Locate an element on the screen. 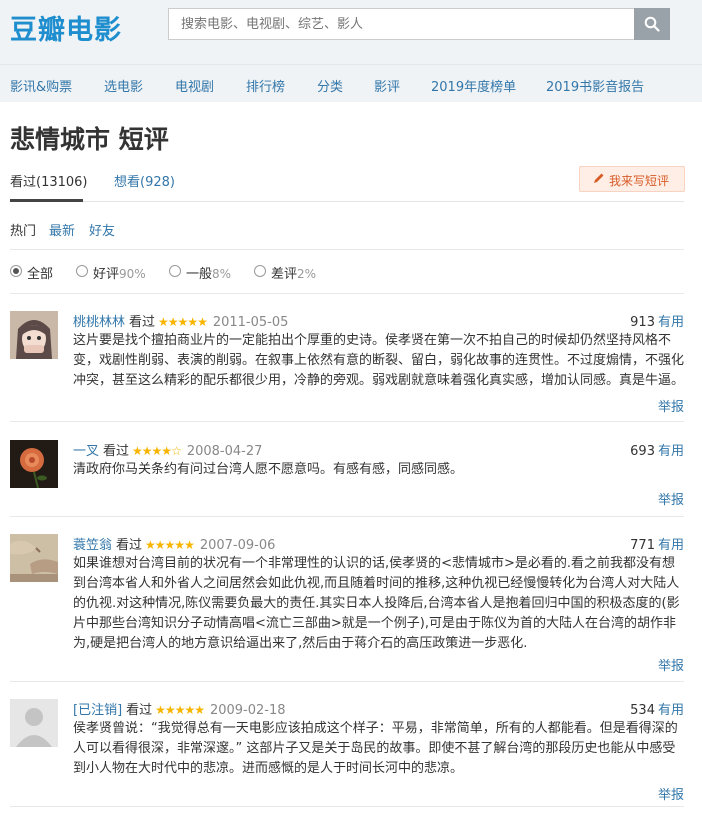  search-input is located at coordinates (401, 24).